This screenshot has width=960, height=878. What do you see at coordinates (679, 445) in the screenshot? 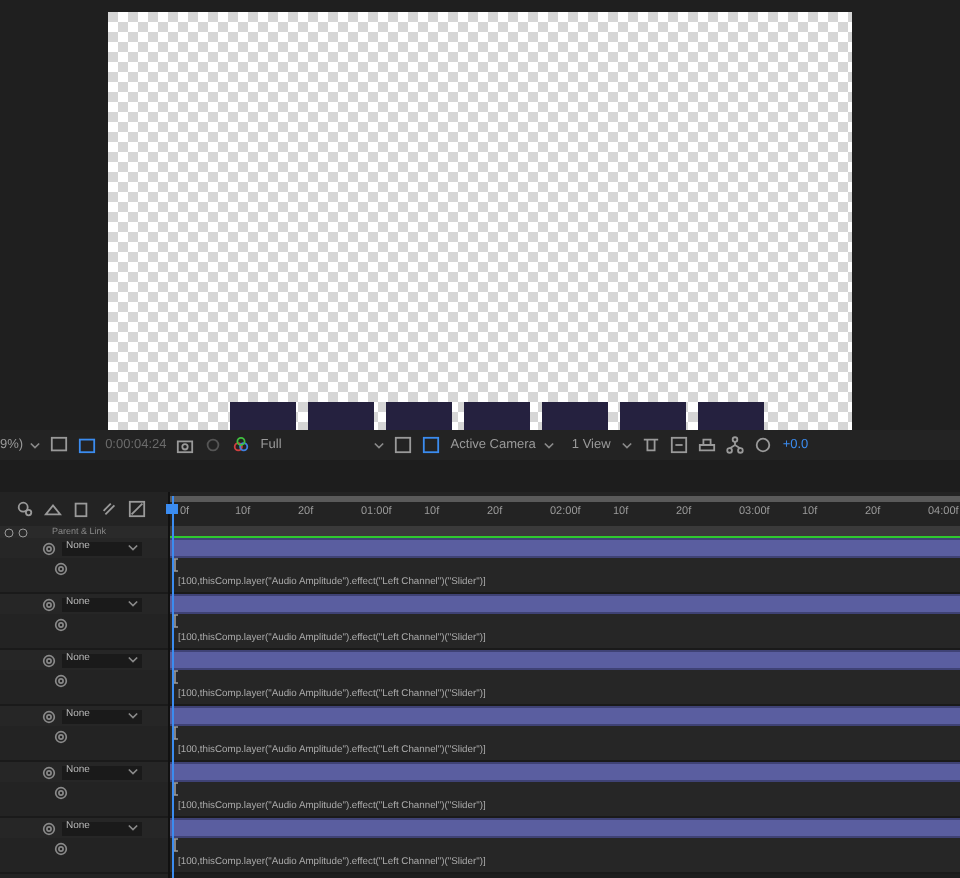
I see `zoom-icon` at bounding box center [679, 445].